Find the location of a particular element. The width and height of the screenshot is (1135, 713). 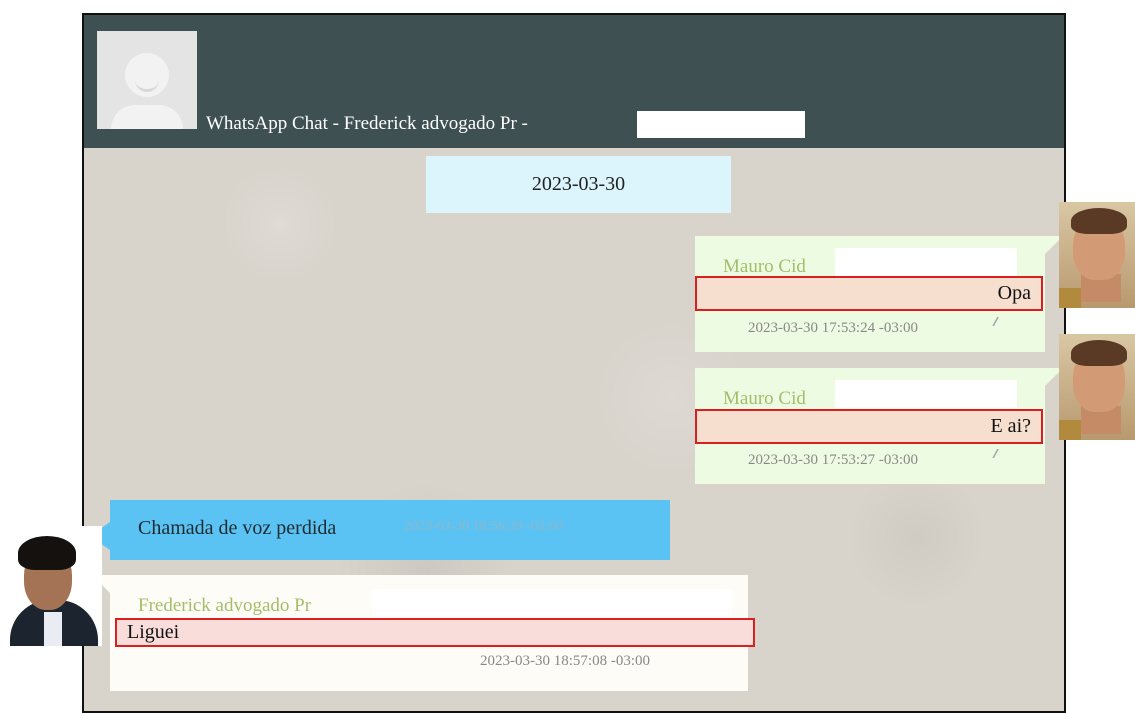

message-timestamp: 2023-03-30 17:53:27 -03:00 is located at coordinates (833, 460).